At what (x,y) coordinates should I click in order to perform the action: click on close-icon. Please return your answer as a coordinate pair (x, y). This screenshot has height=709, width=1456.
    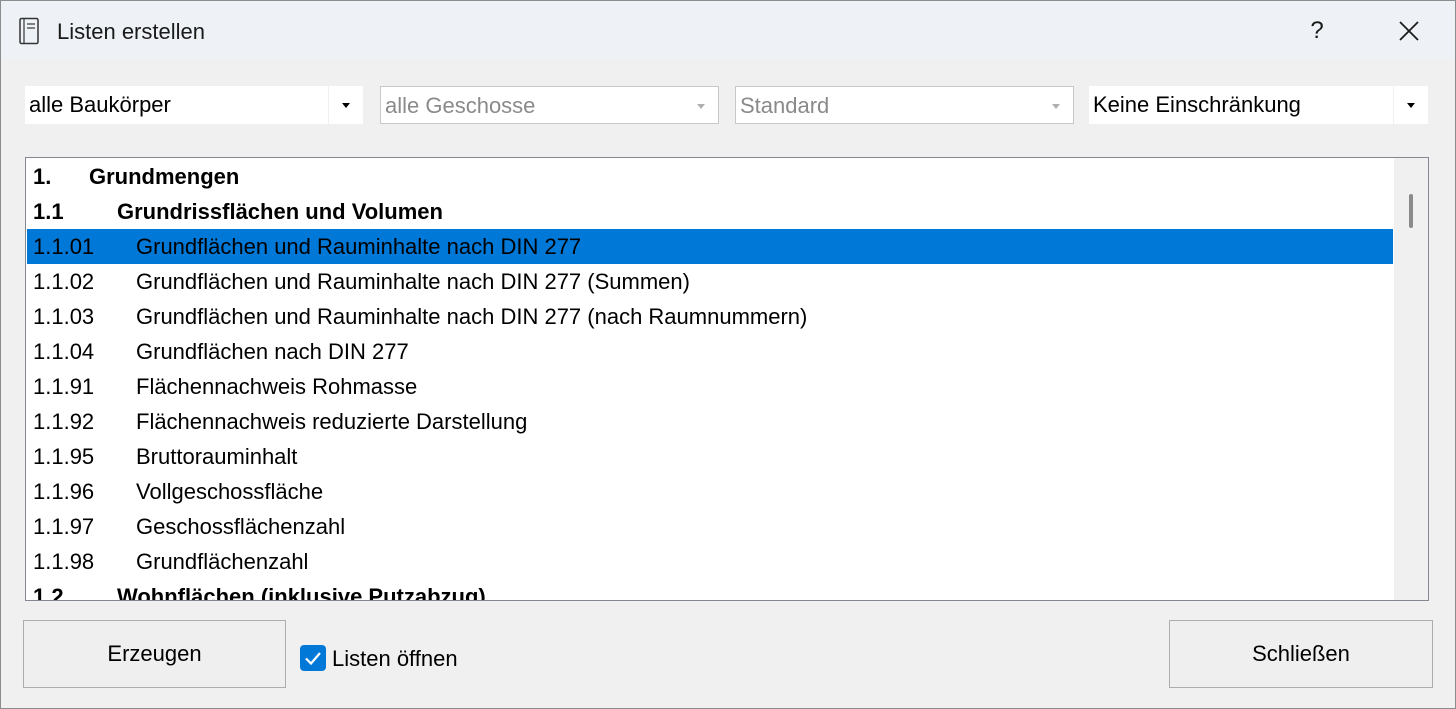
    Looking at the image, I should click on (1409, 31).